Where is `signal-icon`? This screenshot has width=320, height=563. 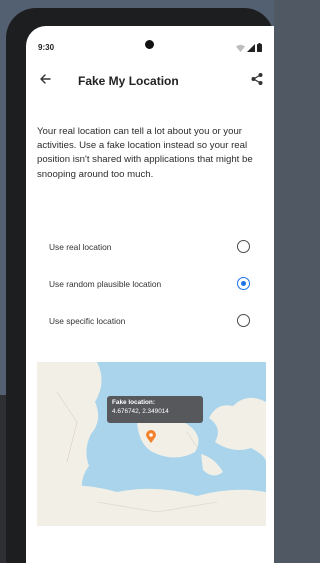
signal-icon is located at coordinates (251, 48).